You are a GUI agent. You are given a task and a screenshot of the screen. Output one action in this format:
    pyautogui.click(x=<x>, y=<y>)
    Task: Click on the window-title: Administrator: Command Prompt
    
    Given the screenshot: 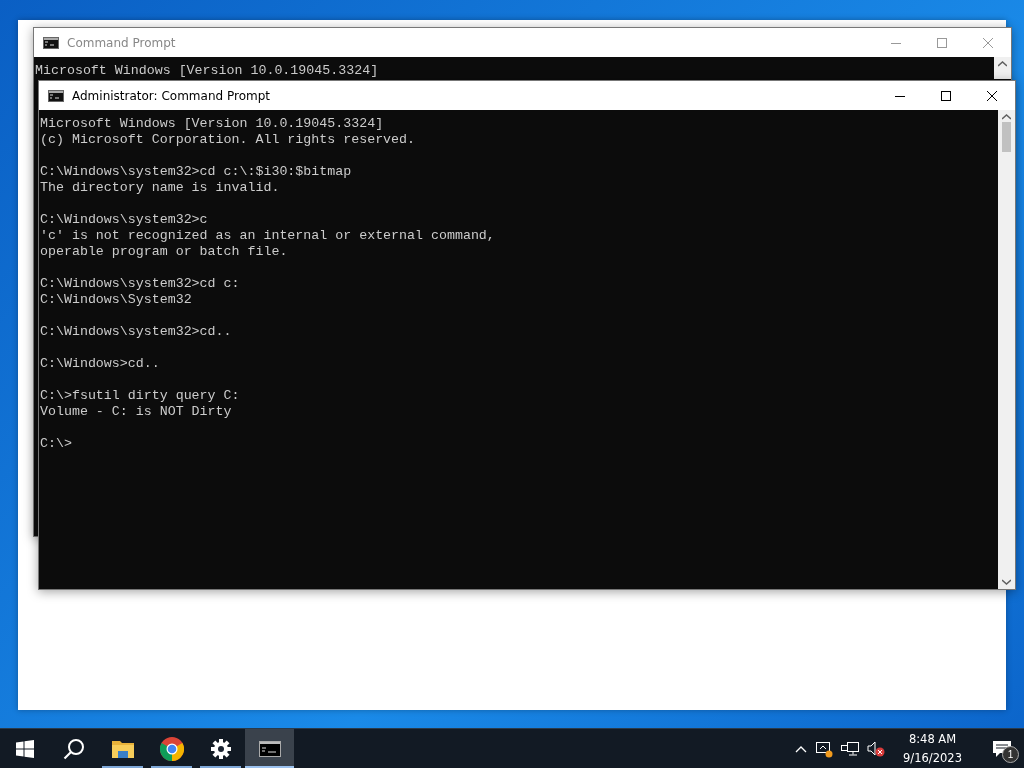 What is the action you would take?
    pyautogui.click(x=171, y=95)
    